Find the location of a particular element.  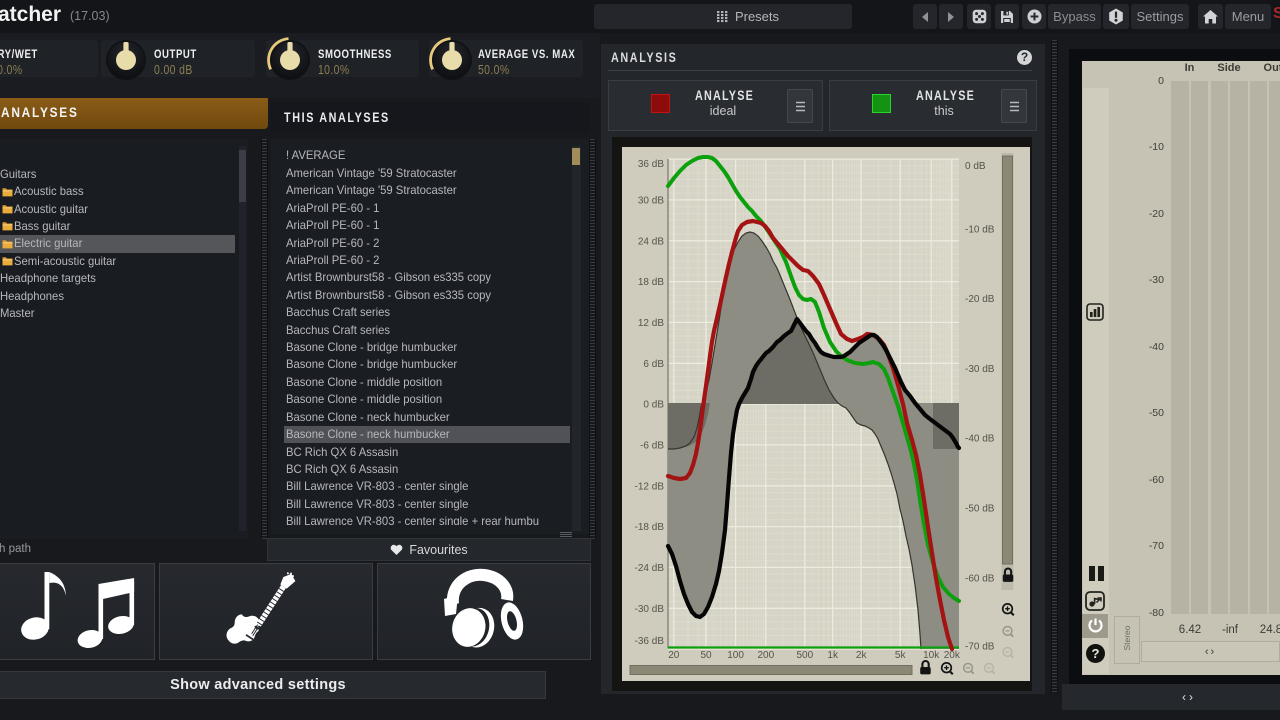

svg-text: 2k is located at coordinates (862, 655).